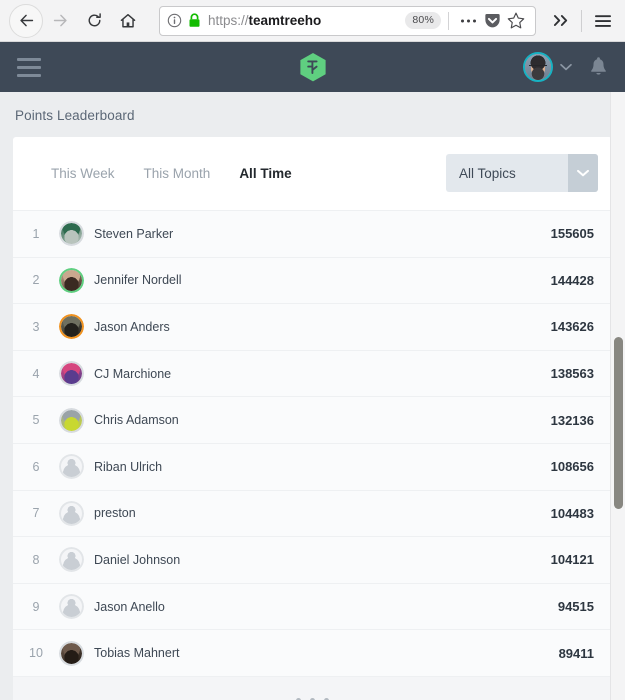 The width and height of the screenshot is (625, 700). I want to click on arrow-right-icon, so click(60, 20).